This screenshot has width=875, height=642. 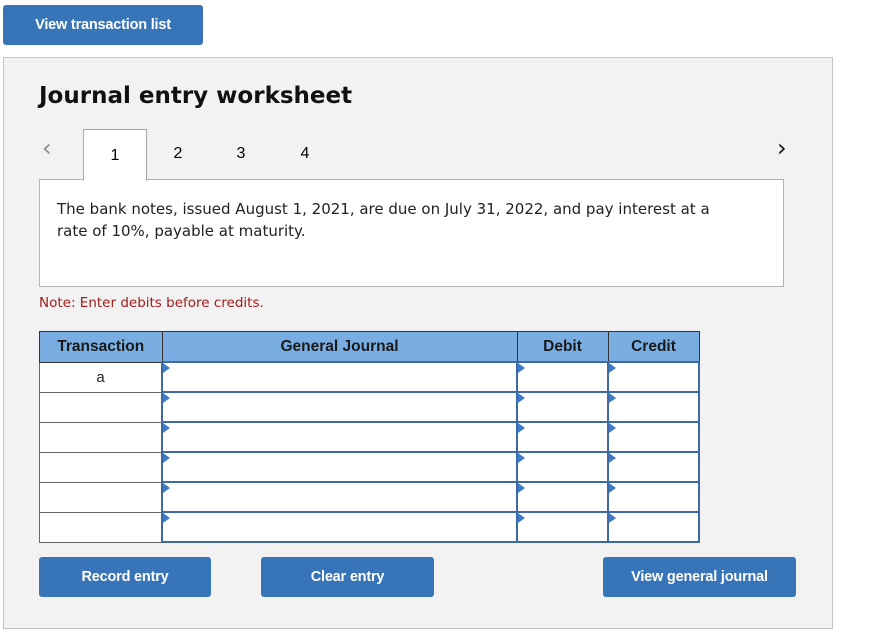 I want to click on tab-4: 4, so click(x=305, y=154).